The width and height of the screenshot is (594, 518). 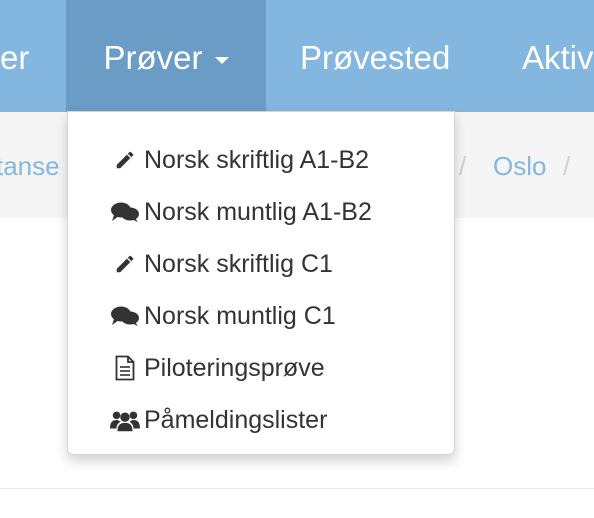 I want to click on menu-item-label: Norsk skriftlig A1-B2, so click(x=257, y=159).